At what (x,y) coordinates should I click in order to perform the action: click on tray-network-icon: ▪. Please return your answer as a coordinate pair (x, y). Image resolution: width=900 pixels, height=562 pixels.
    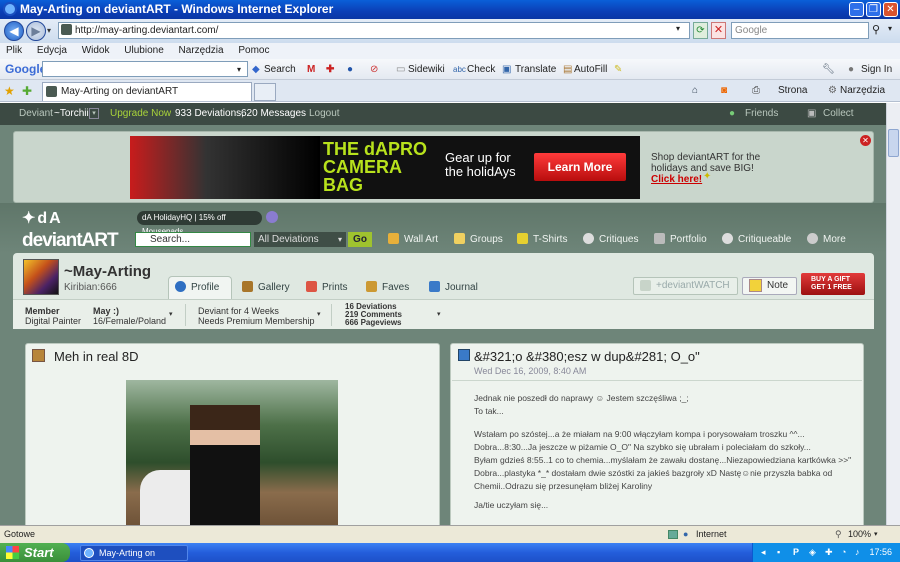
    Looking at the image, I should click on (778, 552).